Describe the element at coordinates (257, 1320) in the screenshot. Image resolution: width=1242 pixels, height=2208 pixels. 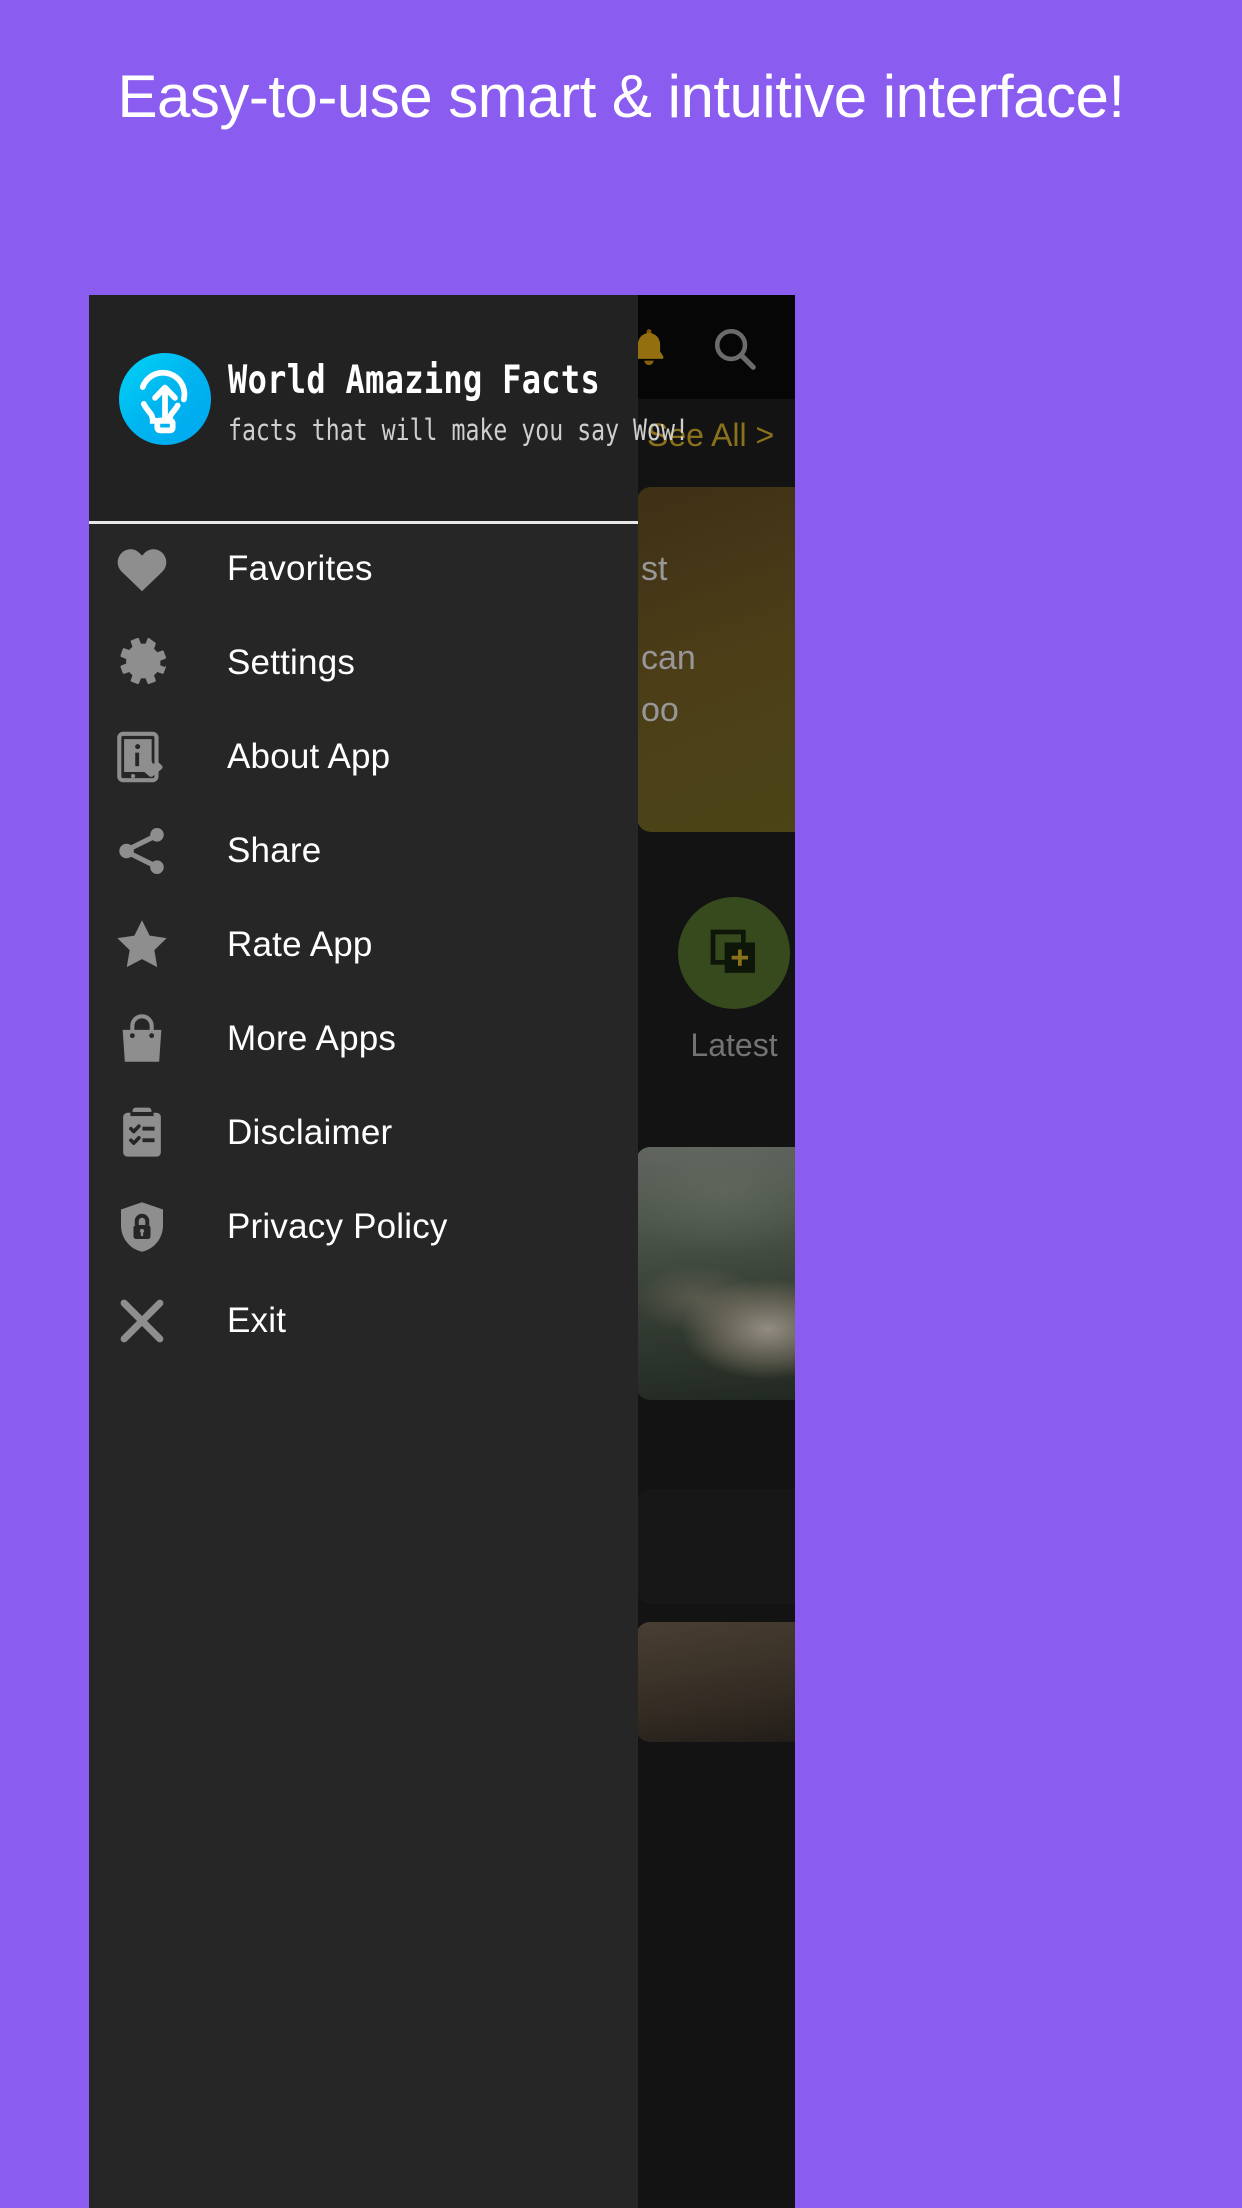
I see `menu-item-label: Exit` at that location.